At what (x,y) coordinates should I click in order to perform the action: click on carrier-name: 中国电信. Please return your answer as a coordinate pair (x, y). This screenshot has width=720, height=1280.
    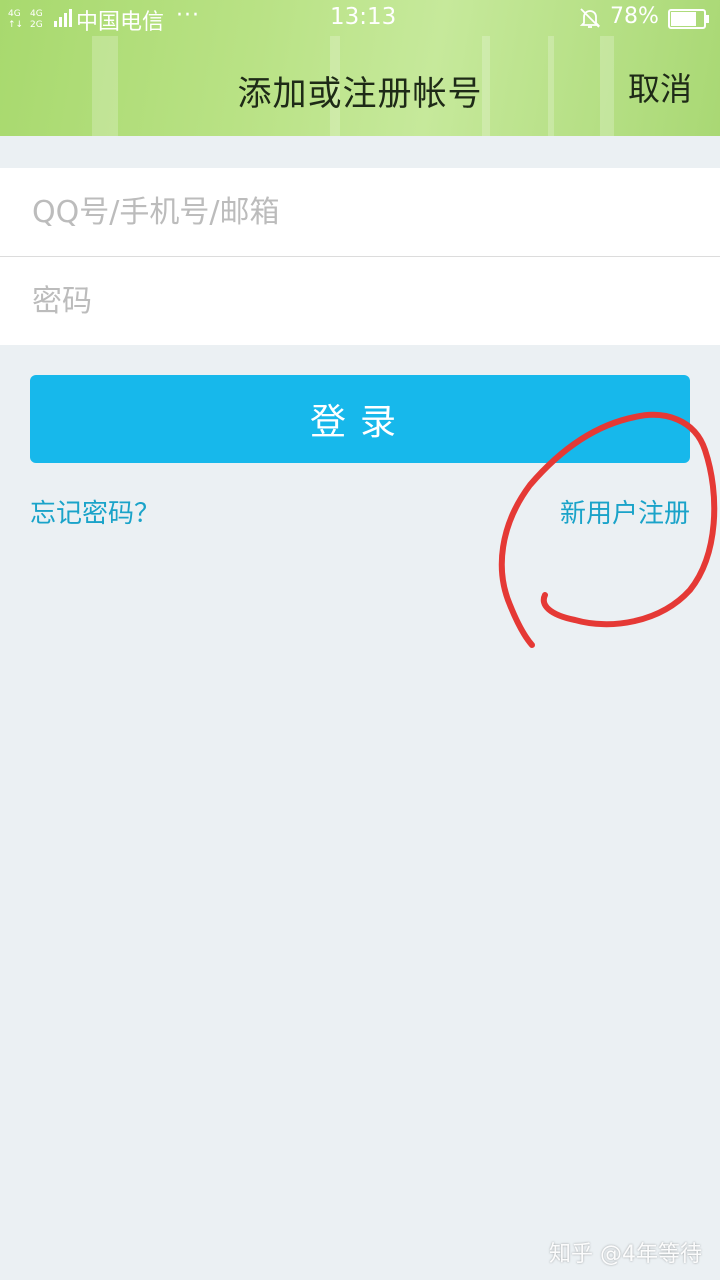
    Looking at the image, I should click on (120, 22).